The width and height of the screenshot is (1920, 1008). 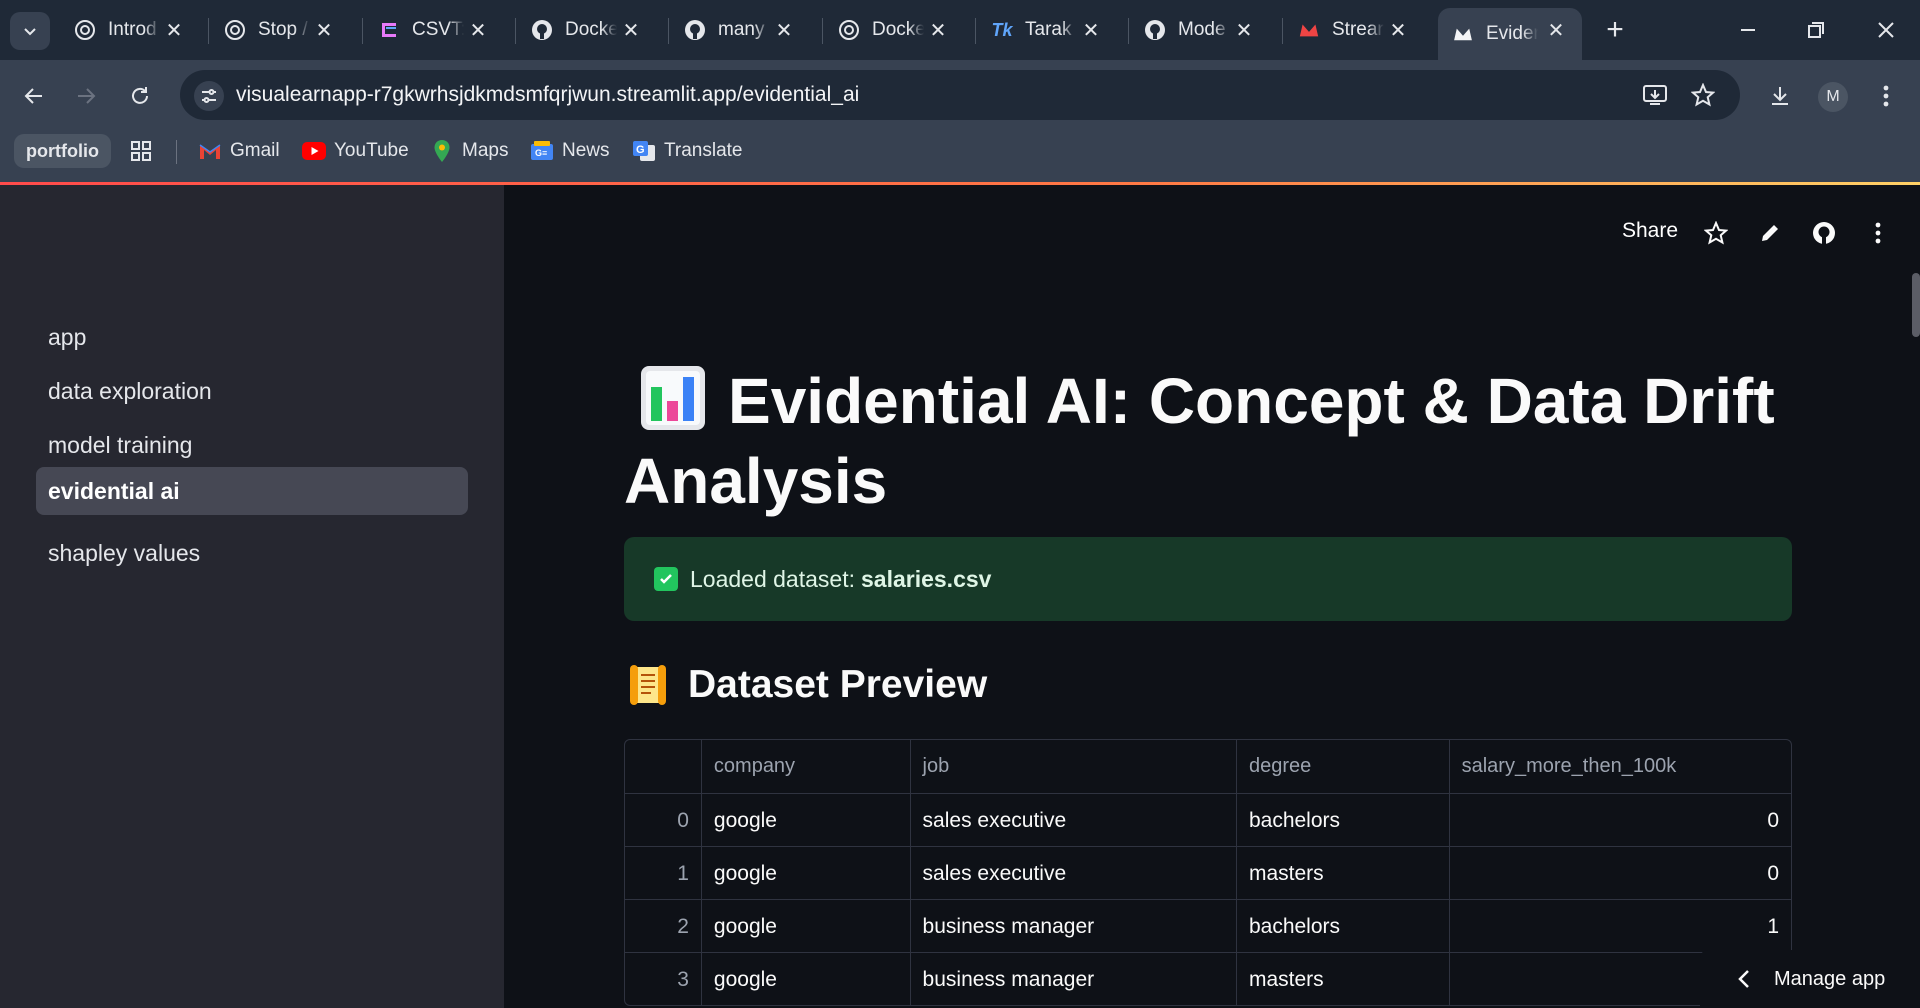 I want to click on star-icon, so click(x=1716, y=233).